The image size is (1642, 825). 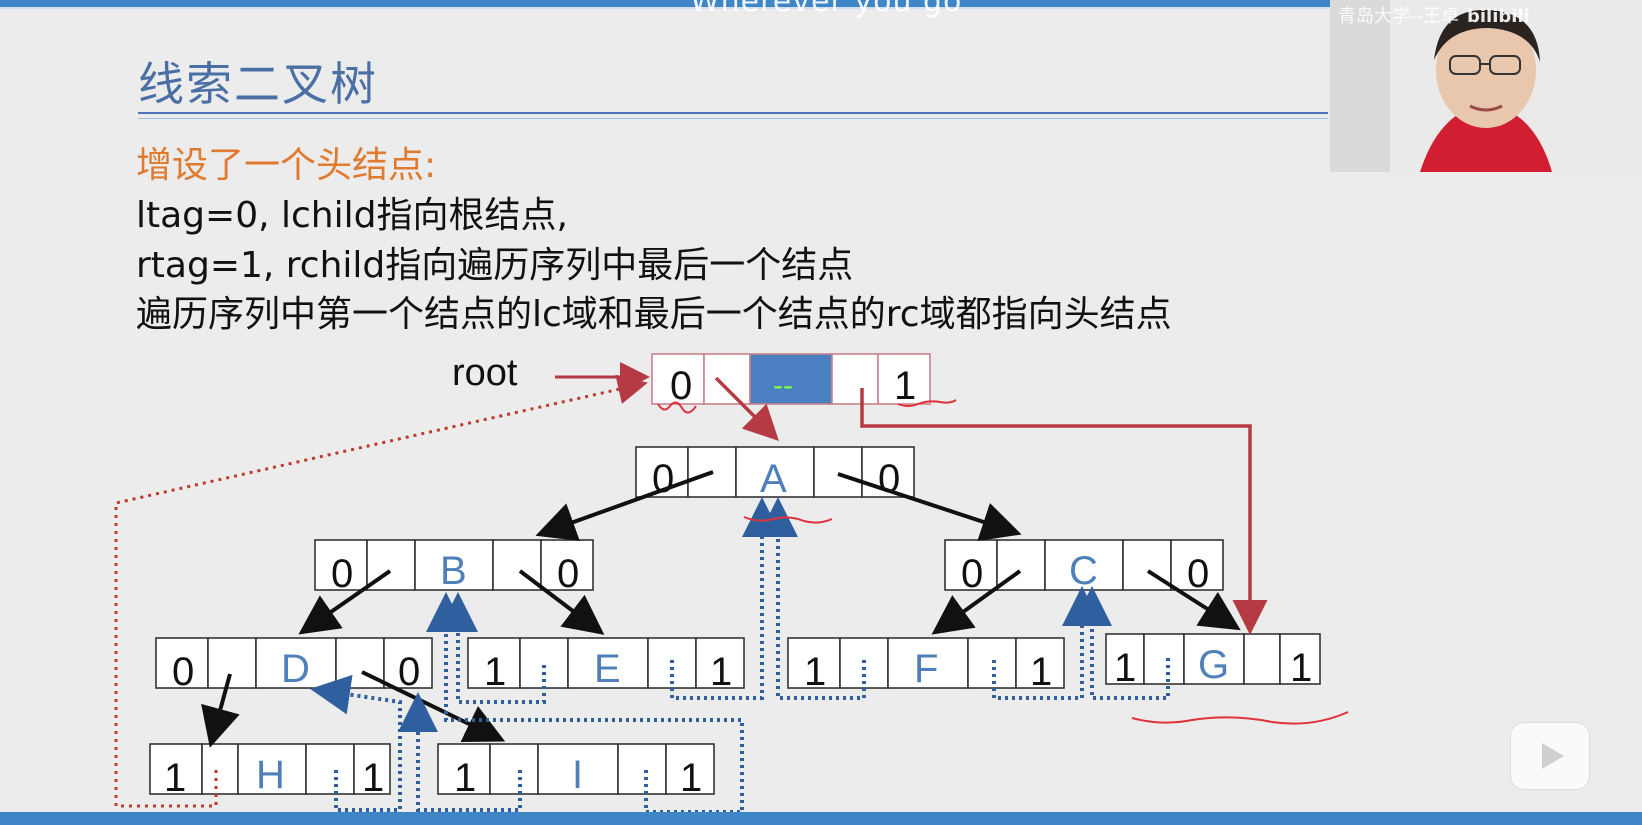 I want to click on node-b-rtag: 0, so click(x=568, y=574).